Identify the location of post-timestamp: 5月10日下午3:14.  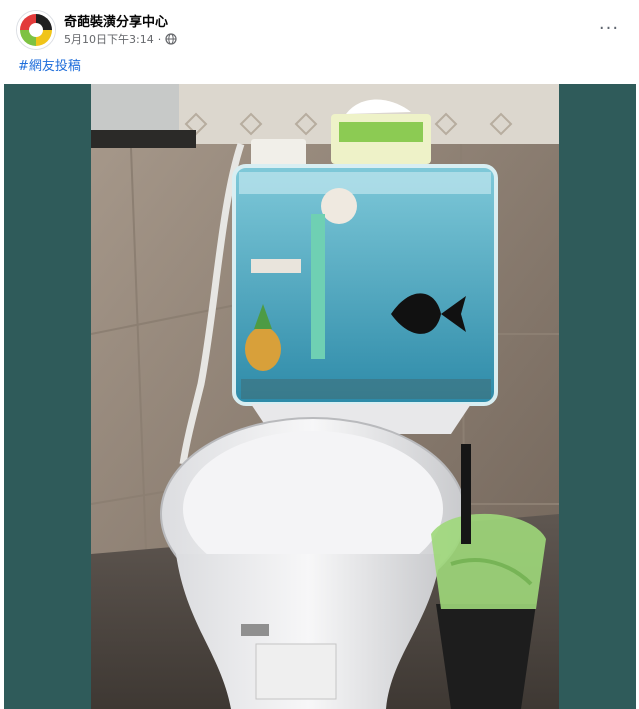
(109, 39).